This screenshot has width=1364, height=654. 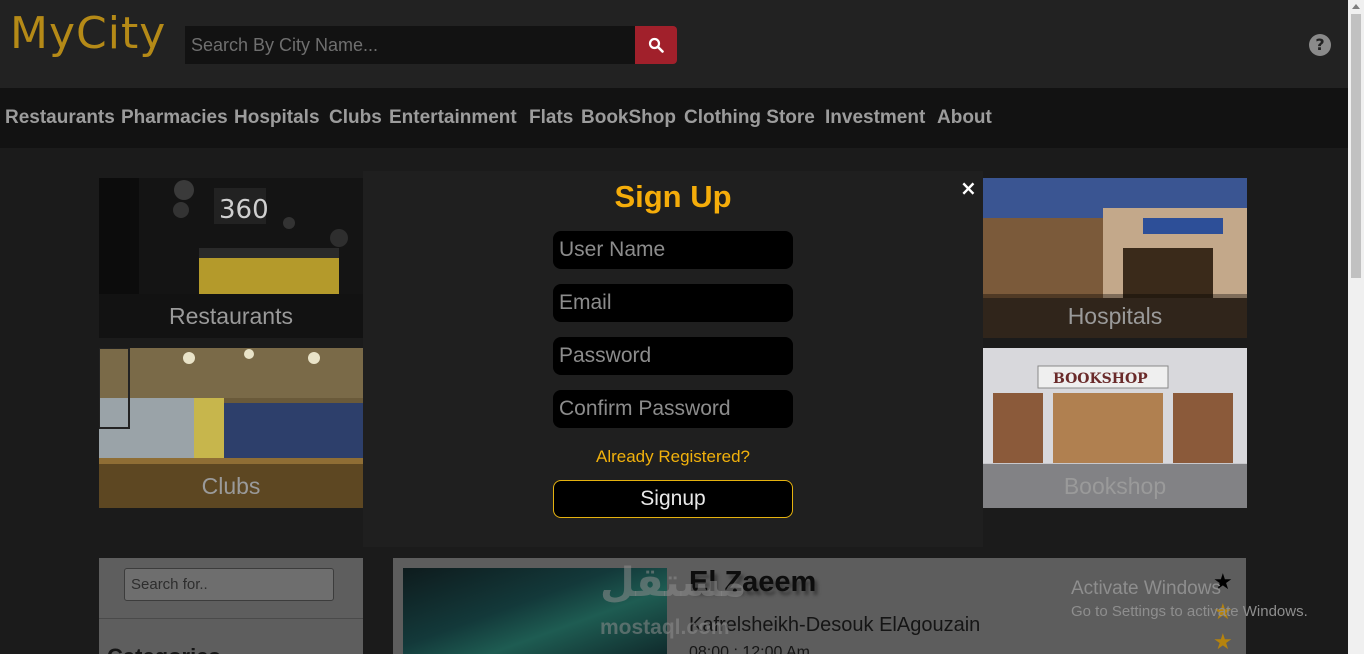 What do you see at coordinates (231, 258) in the screenshot?
I see `tile-restaurants: 360 Restaurants` at bounding box center [231, 258].